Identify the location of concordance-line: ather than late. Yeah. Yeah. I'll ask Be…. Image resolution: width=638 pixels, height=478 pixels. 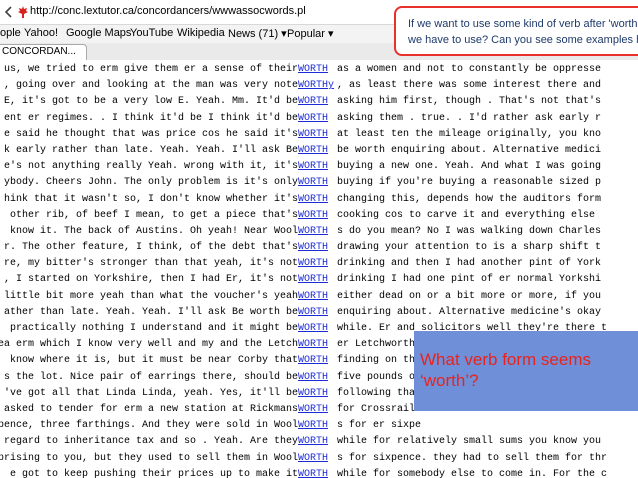
(319, 313).